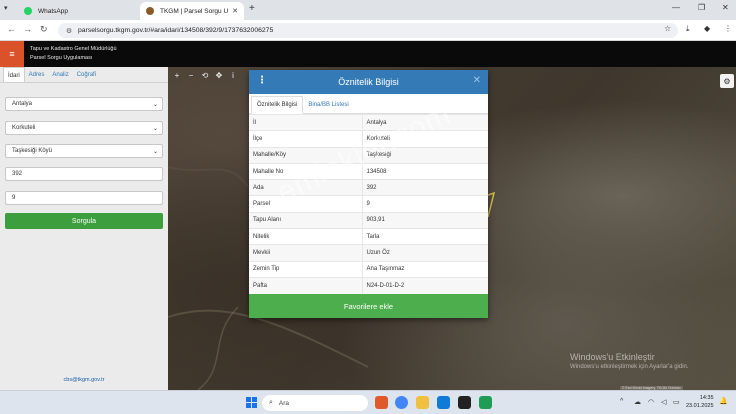 The width and height of the screenshot is (736, 414). I want to click on clock: 14:35 23.01.2025, so click(700, 402).